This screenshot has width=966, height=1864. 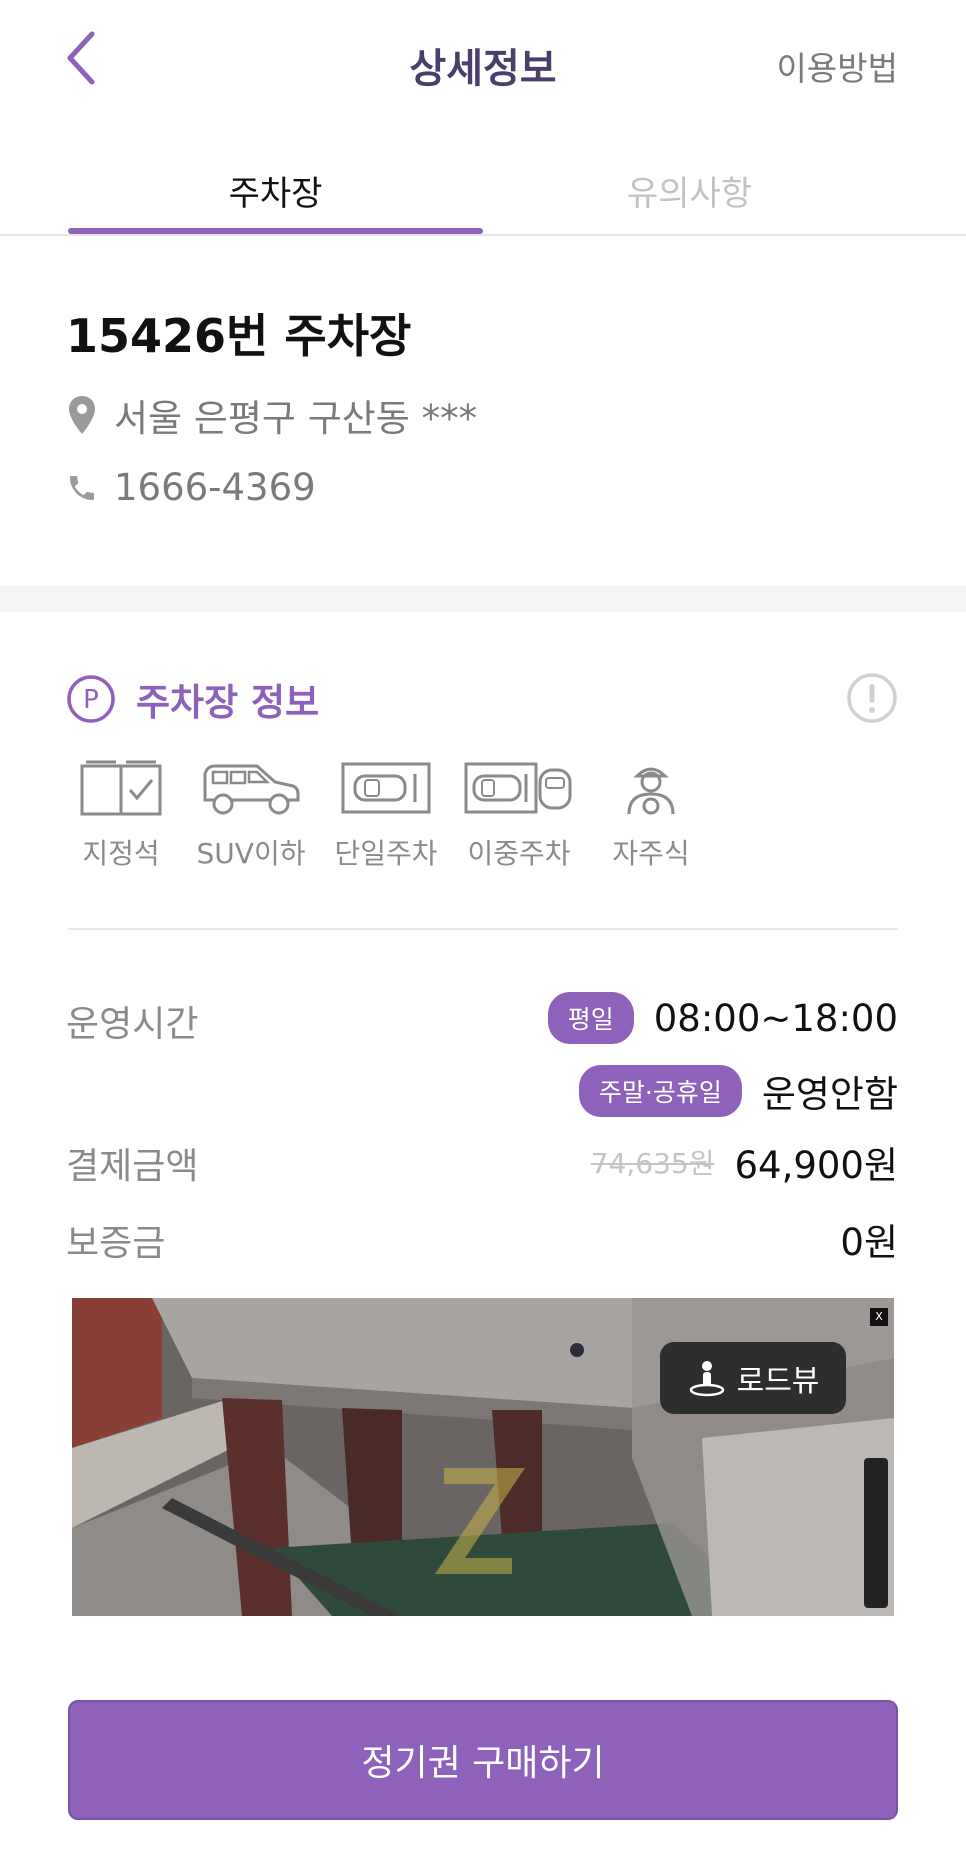 What do you see at coordinates (872, 698) in the screenshot?
I see `exclamation-info-icon` at bounding box center [872, 698].